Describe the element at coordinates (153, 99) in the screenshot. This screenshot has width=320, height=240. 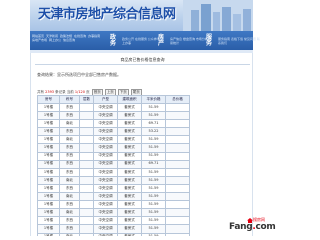
I see `column-header: 平米价格` at that location.